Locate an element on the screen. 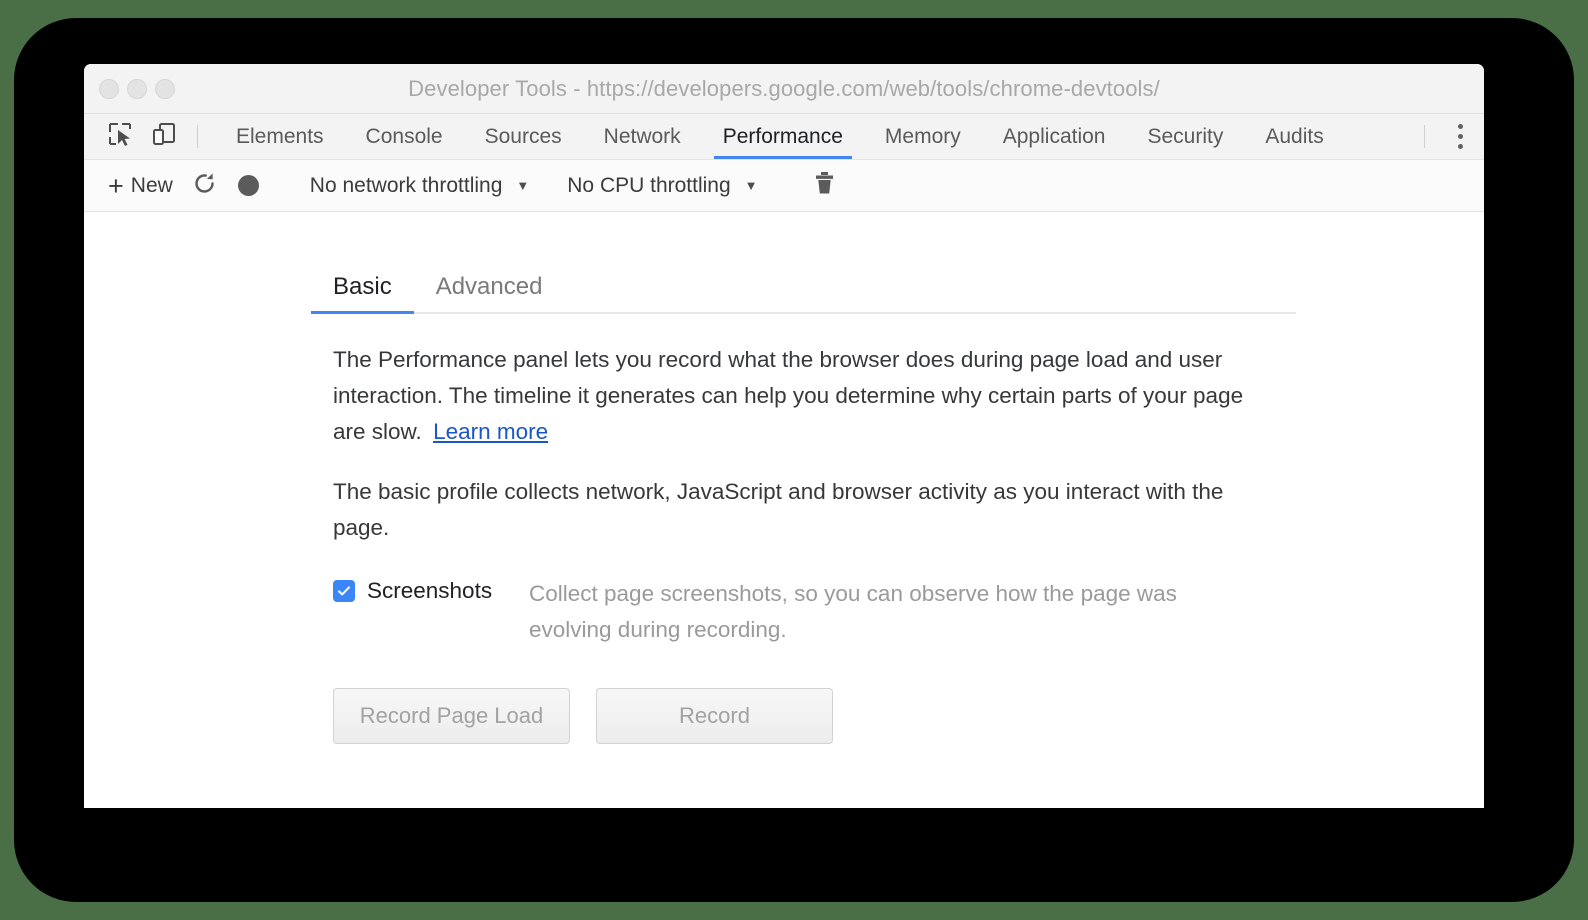 The height and width of the screenshot is (920, 1588). record-actions-row: Record Page Load Record is located at coordinates (803, 716).